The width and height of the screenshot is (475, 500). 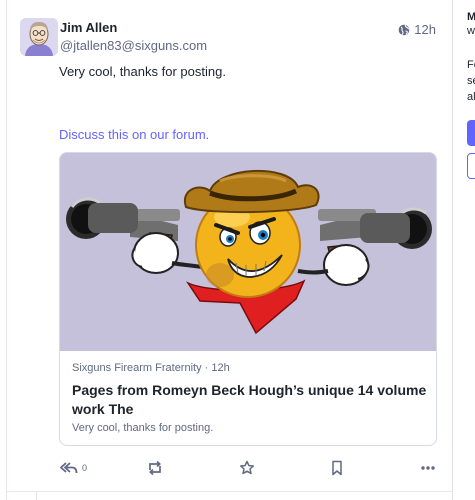 I want to click on reply-count: 0, so click(x=85, y=468).